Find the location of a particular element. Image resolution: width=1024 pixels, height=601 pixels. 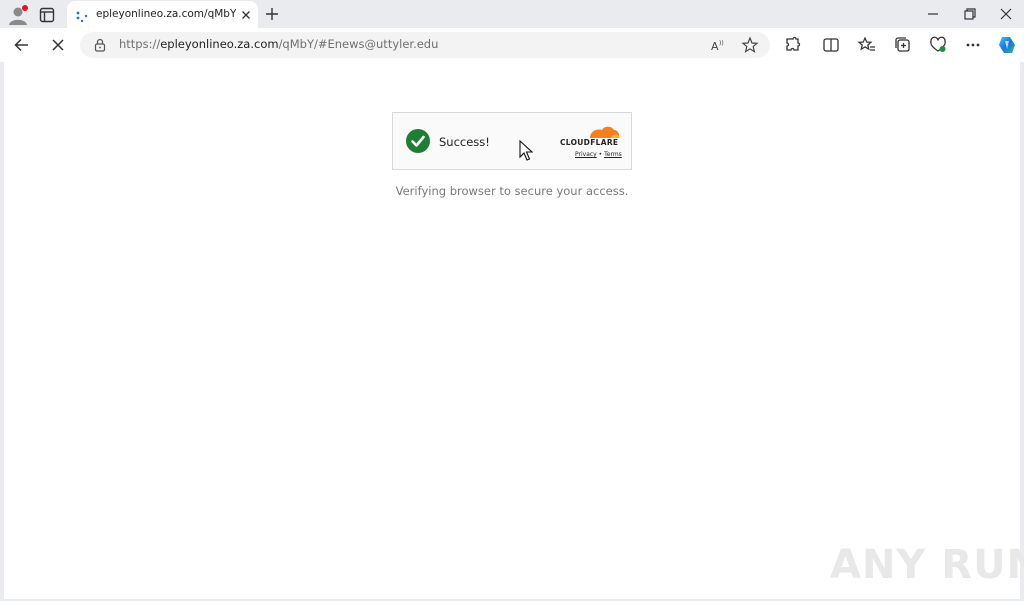

notification-dot is located at coordinates (25, 8).